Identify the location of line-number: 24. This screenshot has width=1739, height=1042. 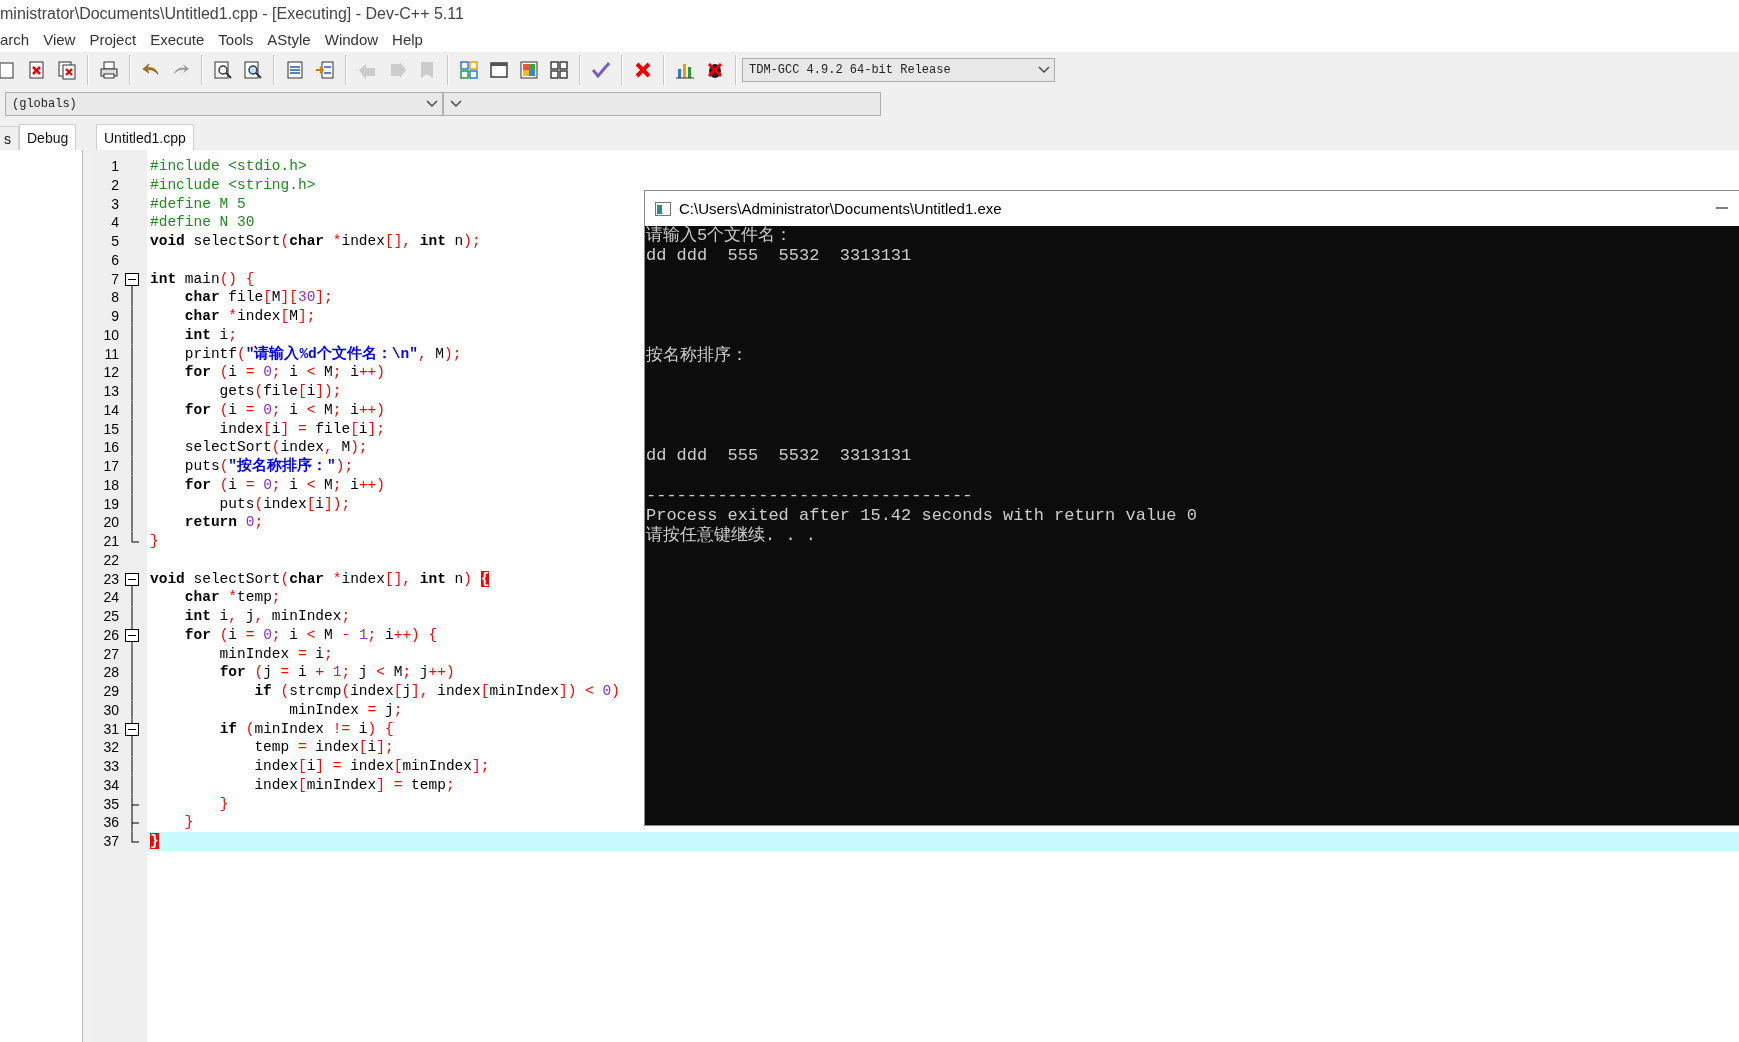
(111, 597).